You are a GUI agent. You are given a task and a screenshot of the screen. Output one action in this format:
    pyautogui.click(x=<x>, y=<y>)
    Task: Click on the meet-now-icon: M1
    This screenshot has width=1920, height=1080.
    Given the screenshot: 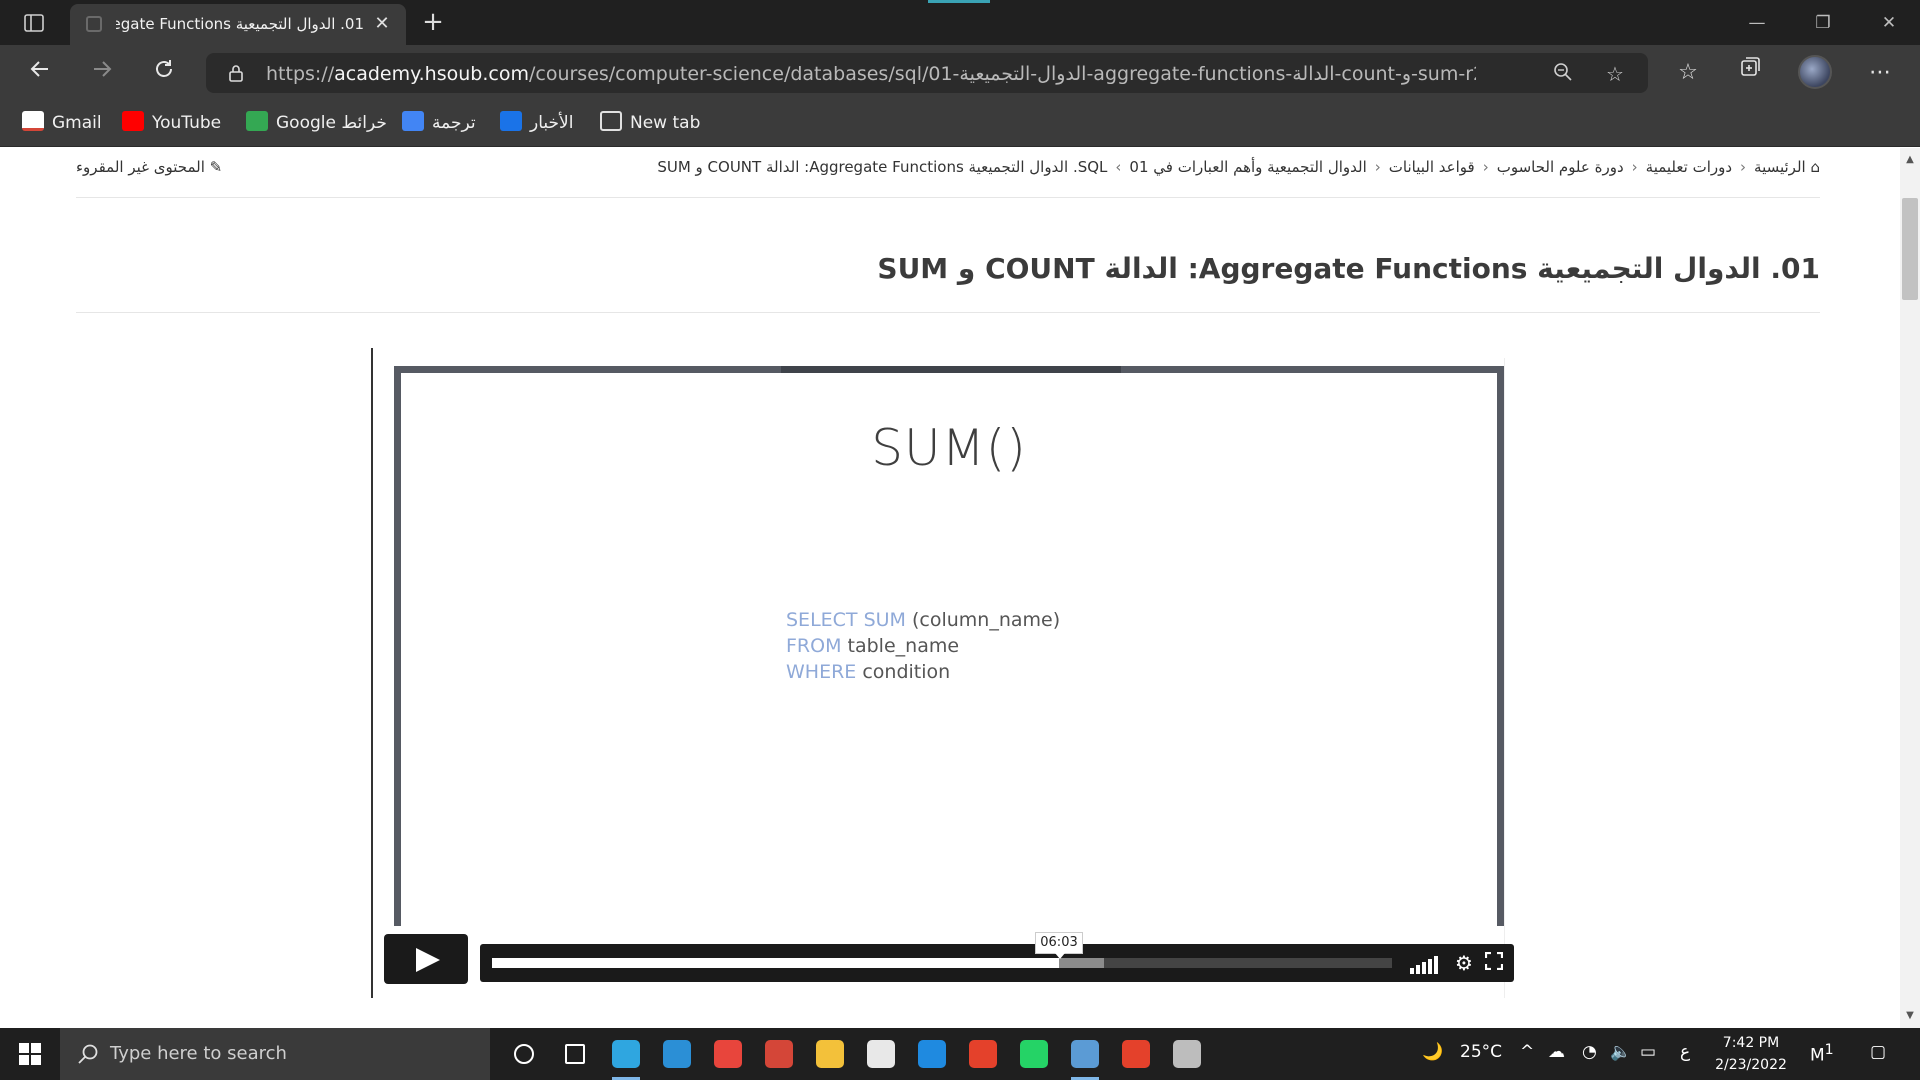 What is the action you would take?
    pyautogui.click(x=1822, y=1054)
    